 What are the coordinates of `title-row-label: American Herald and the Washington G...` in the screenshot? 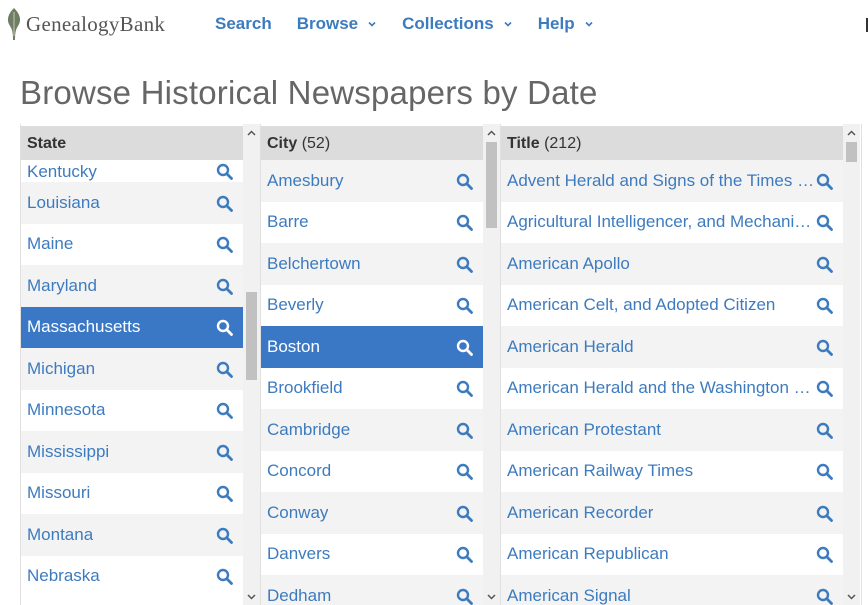 It's located at (661, 388).